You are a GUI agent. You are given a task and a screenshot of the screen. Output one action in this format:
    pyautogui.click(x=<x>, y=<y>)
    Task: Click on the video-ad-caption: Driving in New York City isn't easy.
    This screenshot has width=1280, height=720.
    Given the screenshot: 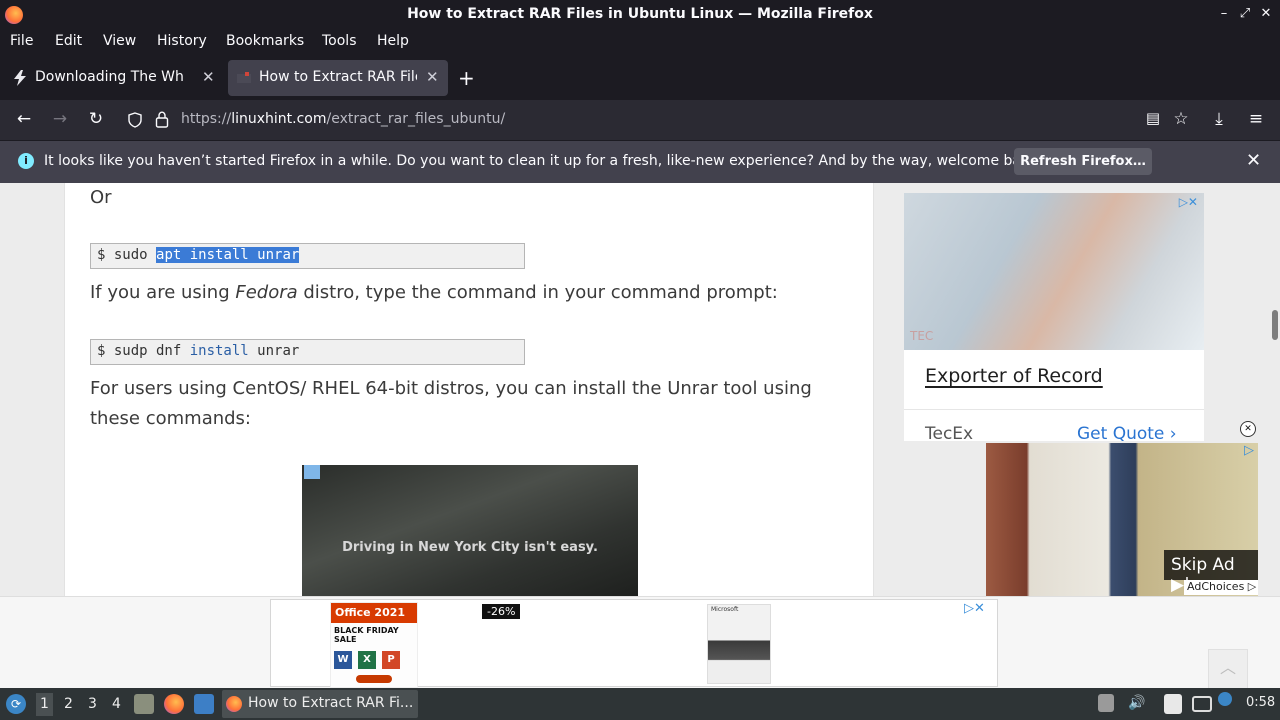 What is the action you would take?
    pyautogui.click(x=470, y=547)
    